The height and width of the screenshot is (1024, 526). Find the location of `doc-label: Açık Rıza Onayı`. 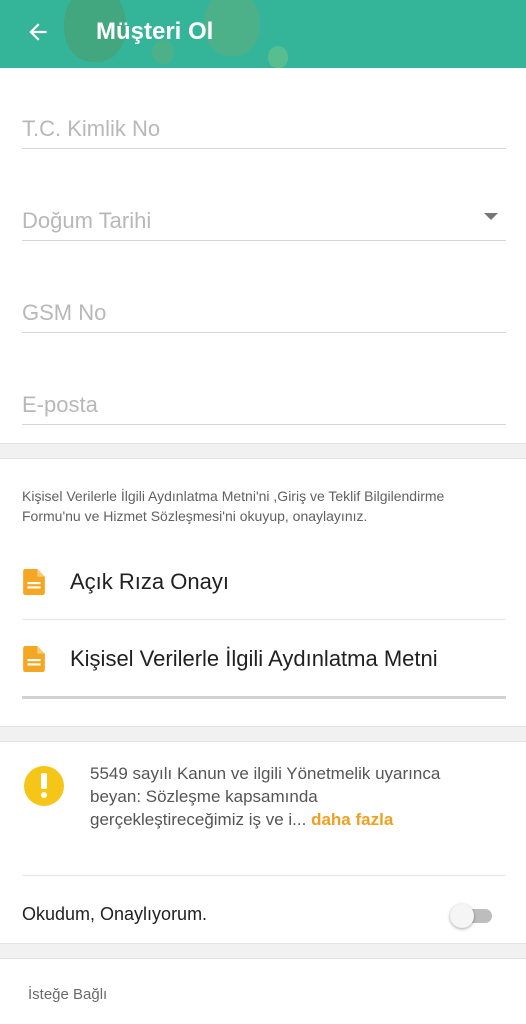

doc-label: Açık Rıza Onayı is located at coordinates (149, 581).